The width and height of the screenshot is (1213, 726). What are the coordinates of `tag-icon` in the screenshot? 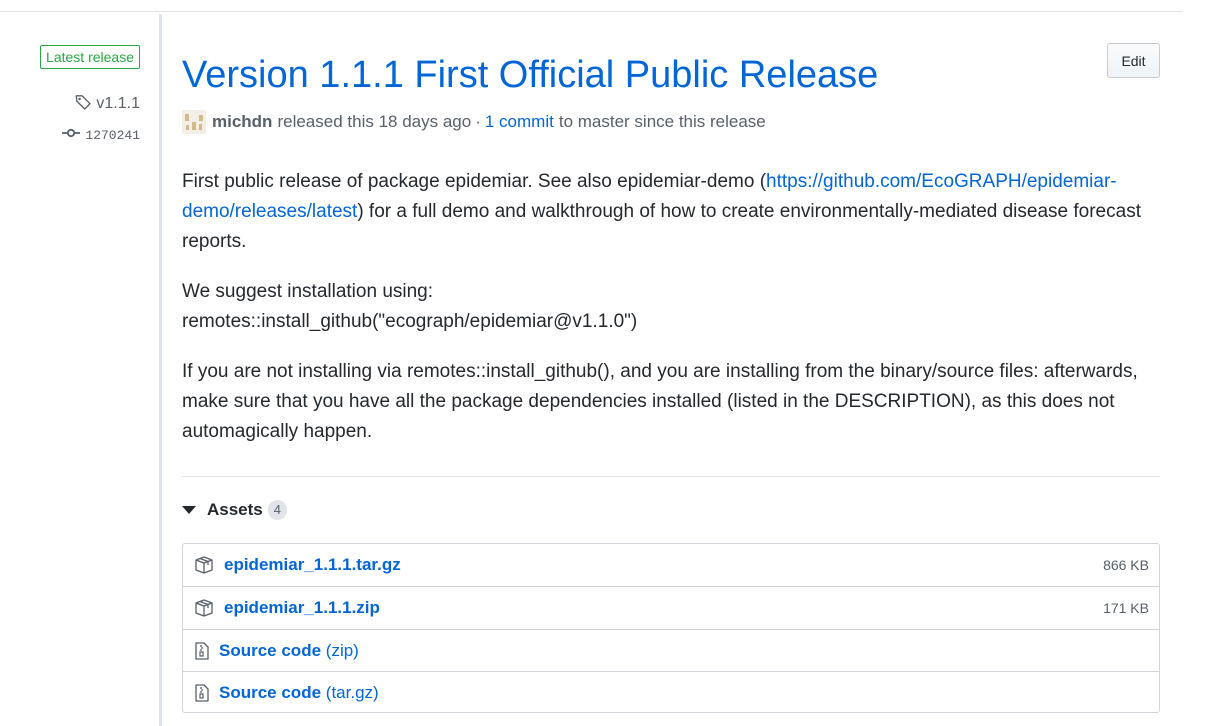 It's located at (83, 104).